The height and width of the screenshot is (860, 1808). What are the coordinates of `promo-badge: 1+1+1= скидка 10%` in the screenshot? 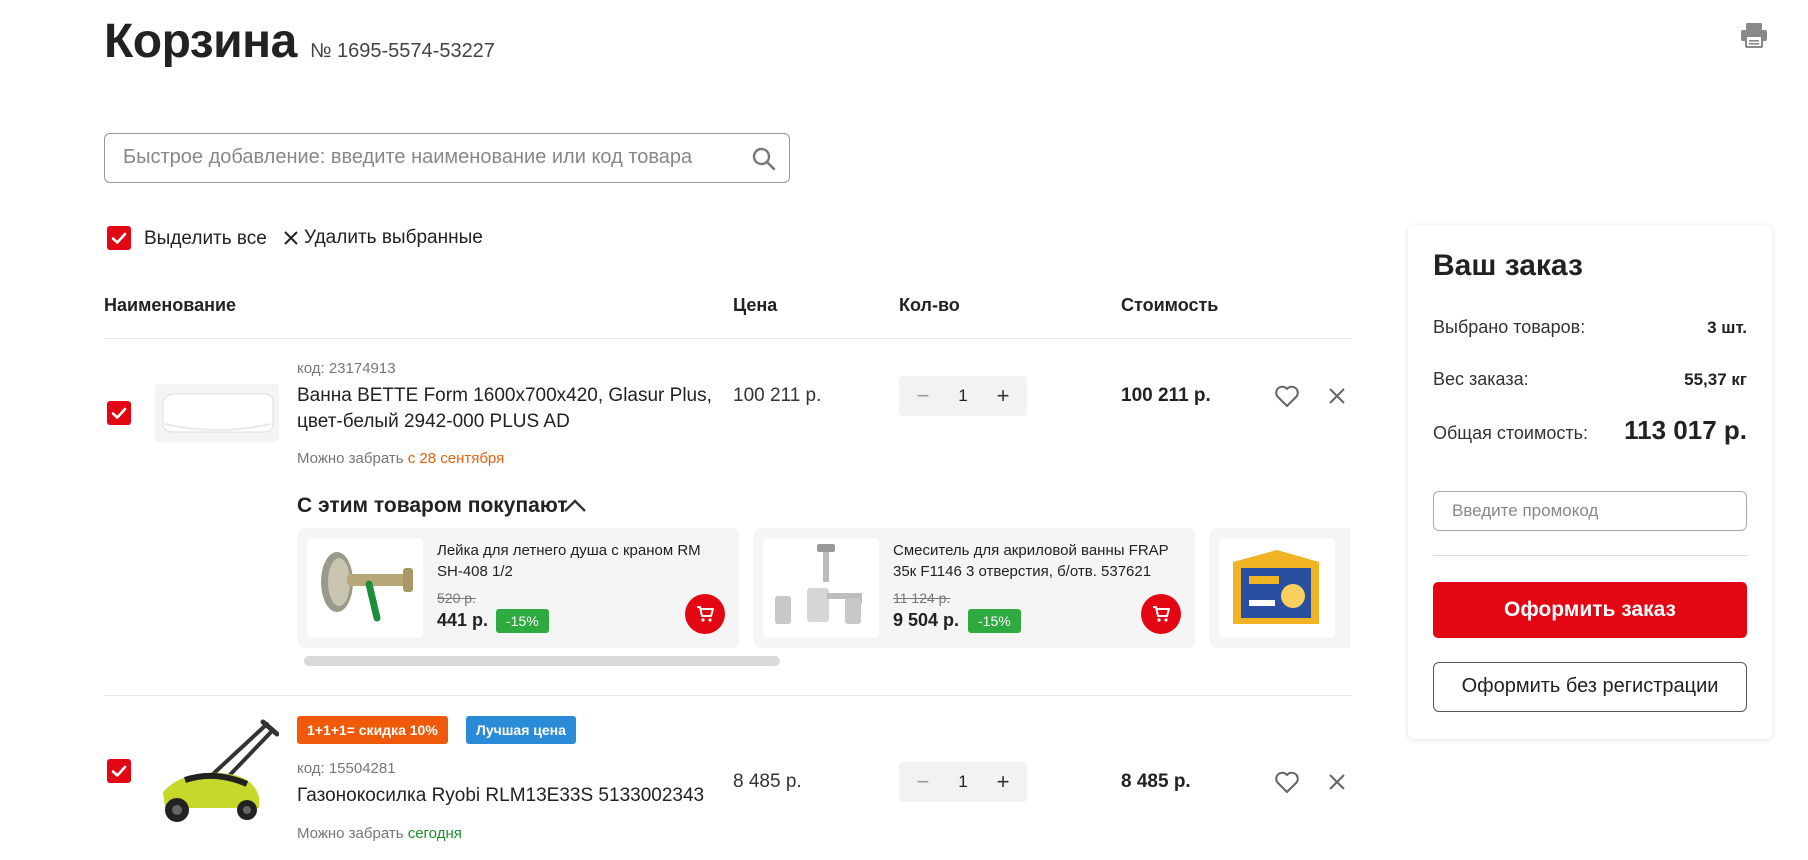 It's located at (372, 730).